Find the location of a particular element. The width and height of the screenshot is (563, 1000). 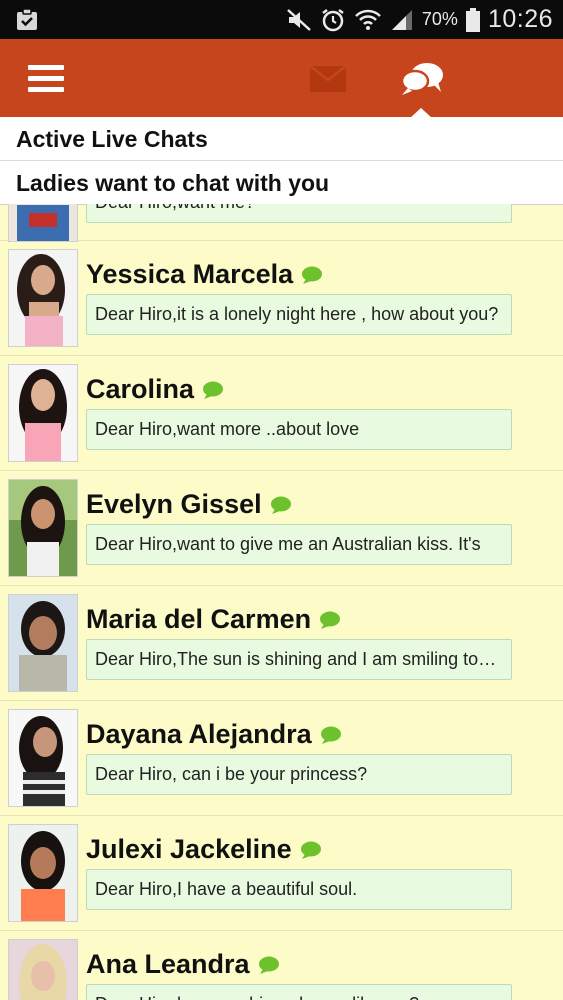

message-preview: Dear Hiro,hey sunshine, do you like me? is located at coordinates (299, 992).